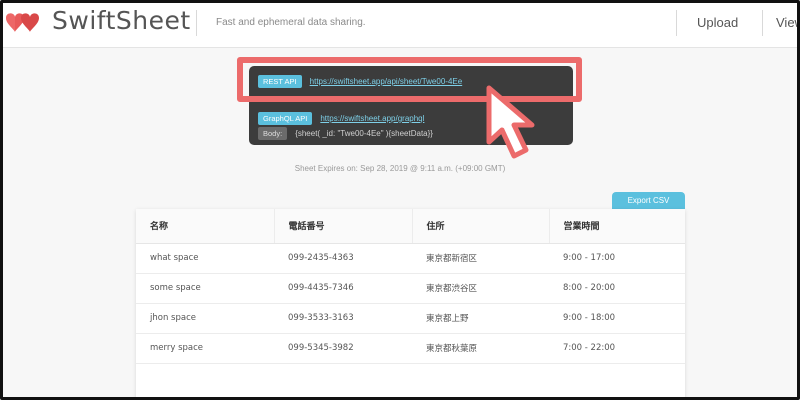 Image resolution: width=800 pixels, height=400 pixels. What do you see at coordinates (205, 226) in the screenshot?
I see `column-header-name: 名称` at bounding box center [205, 226].